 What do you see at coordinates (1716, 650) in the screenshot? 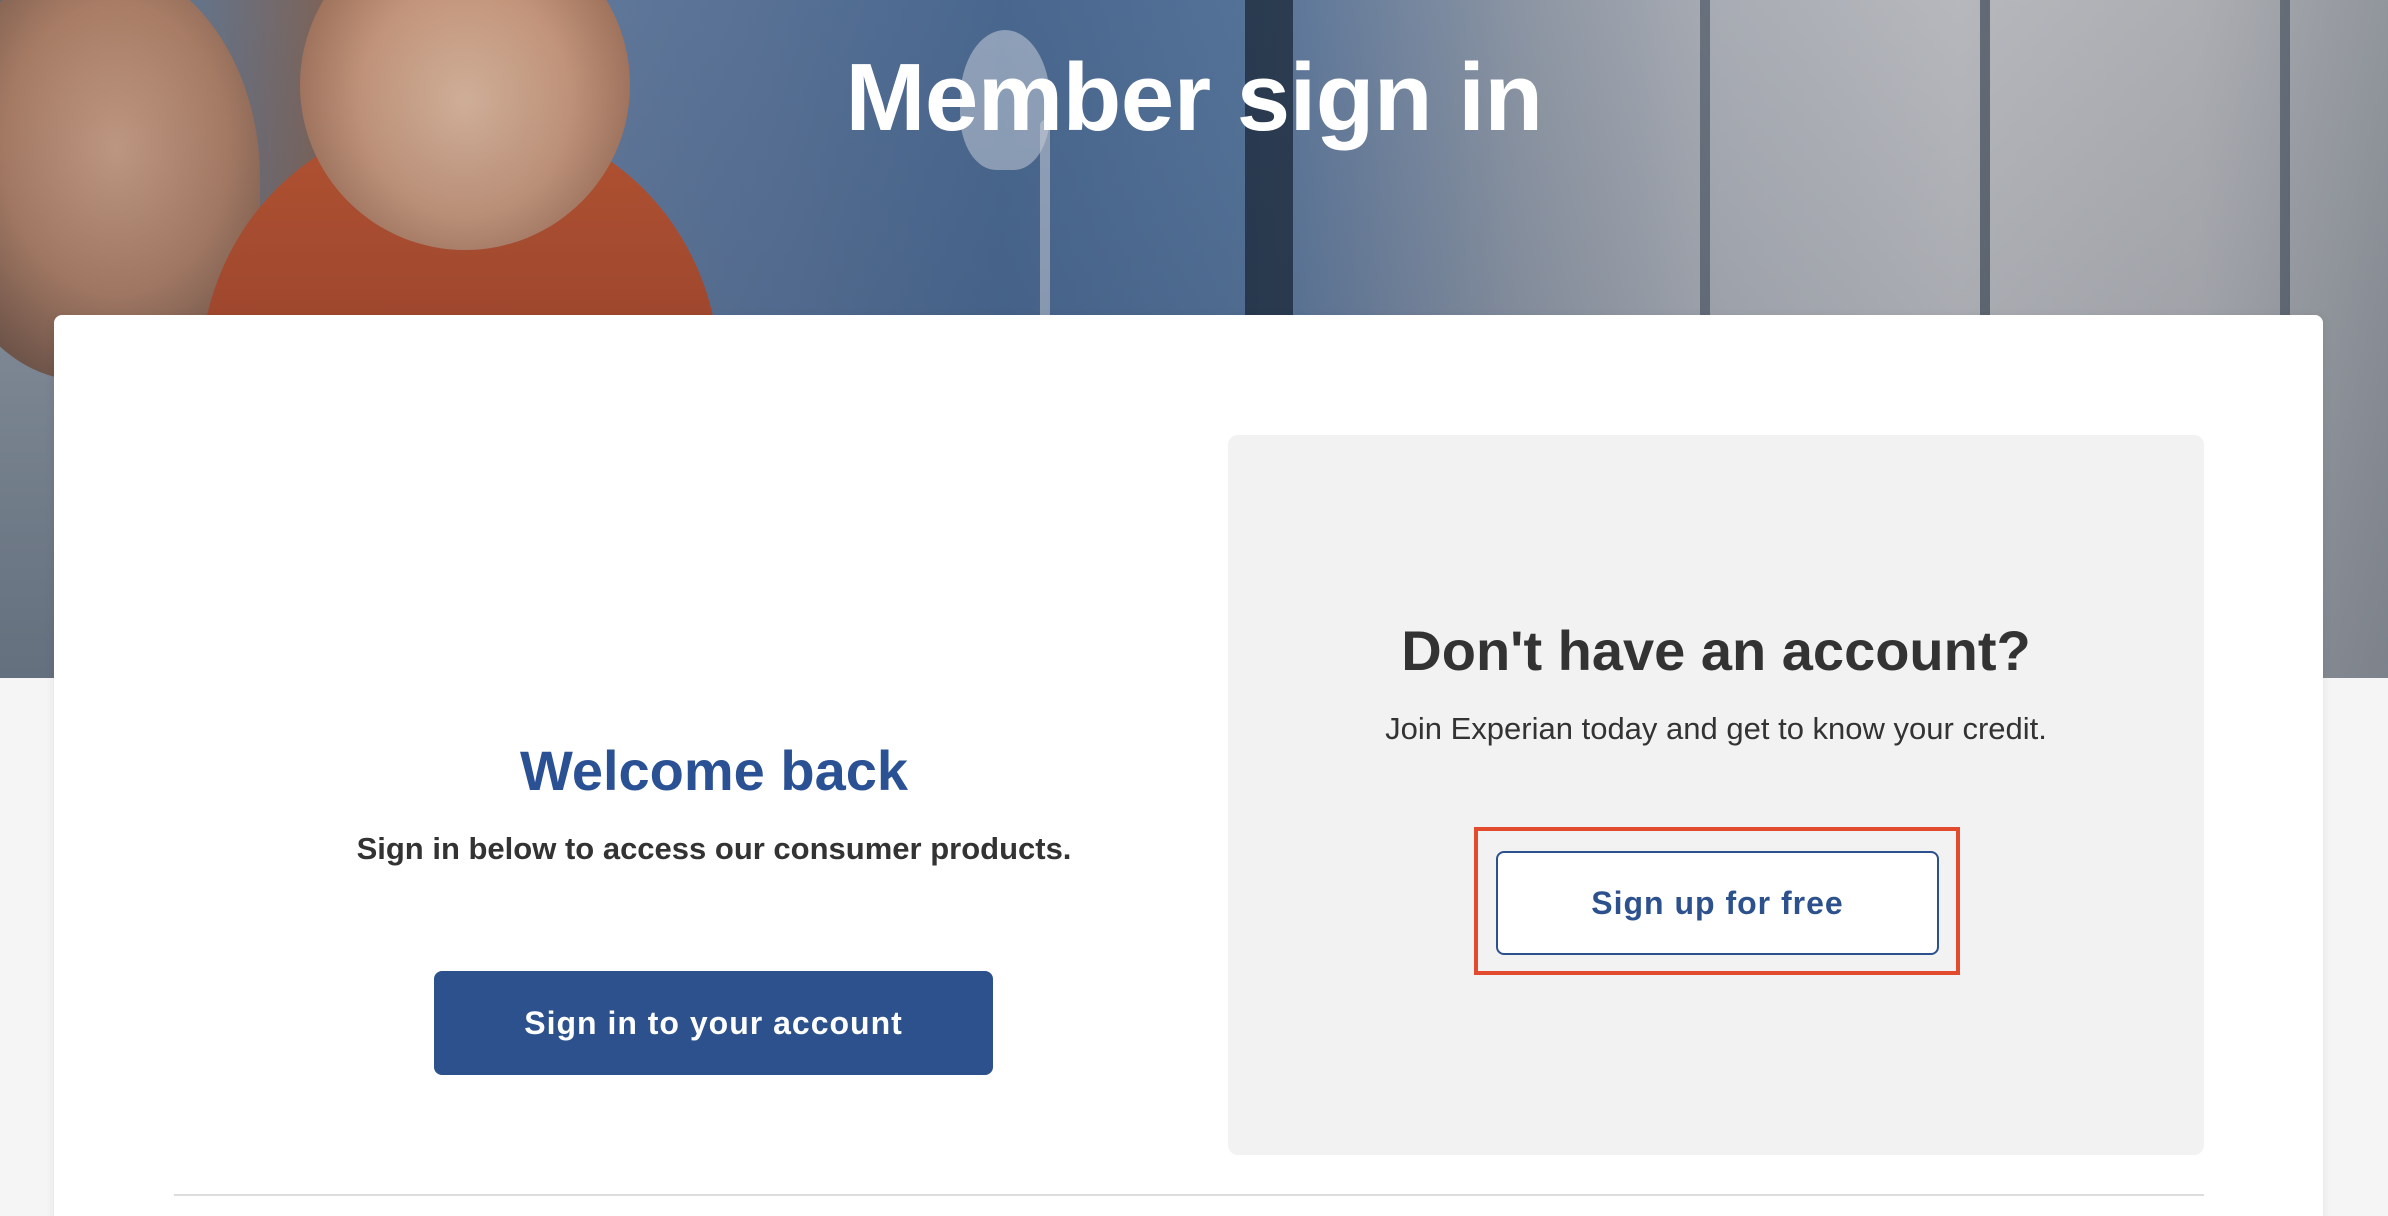
I see `signup-heading: Don't have an account?` at bounding box center [1716, 650].